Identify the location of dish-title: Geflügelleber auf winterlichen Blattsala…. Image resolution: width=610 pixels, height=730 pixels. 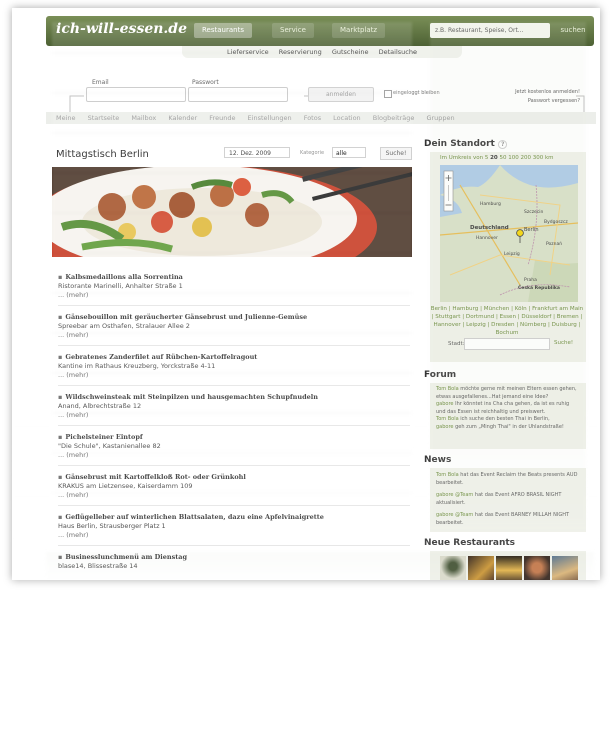
(233, 517).